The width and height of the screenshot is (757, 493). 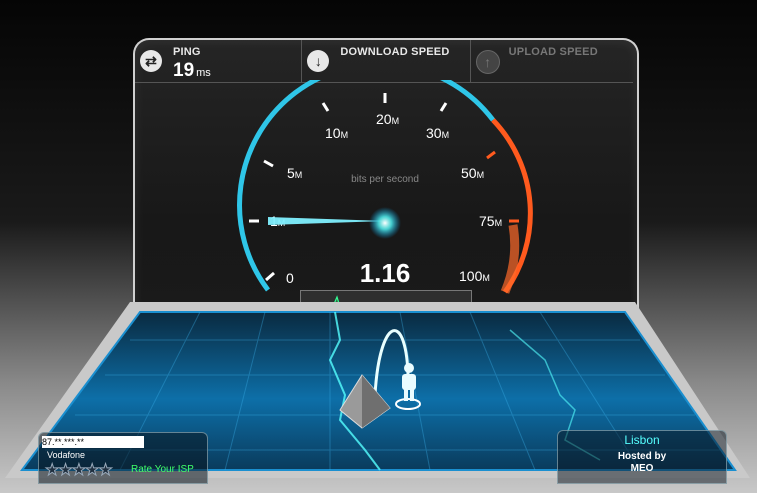 I want to click on swap-arrows-icon: ⇄, so click(x=151, y=61).